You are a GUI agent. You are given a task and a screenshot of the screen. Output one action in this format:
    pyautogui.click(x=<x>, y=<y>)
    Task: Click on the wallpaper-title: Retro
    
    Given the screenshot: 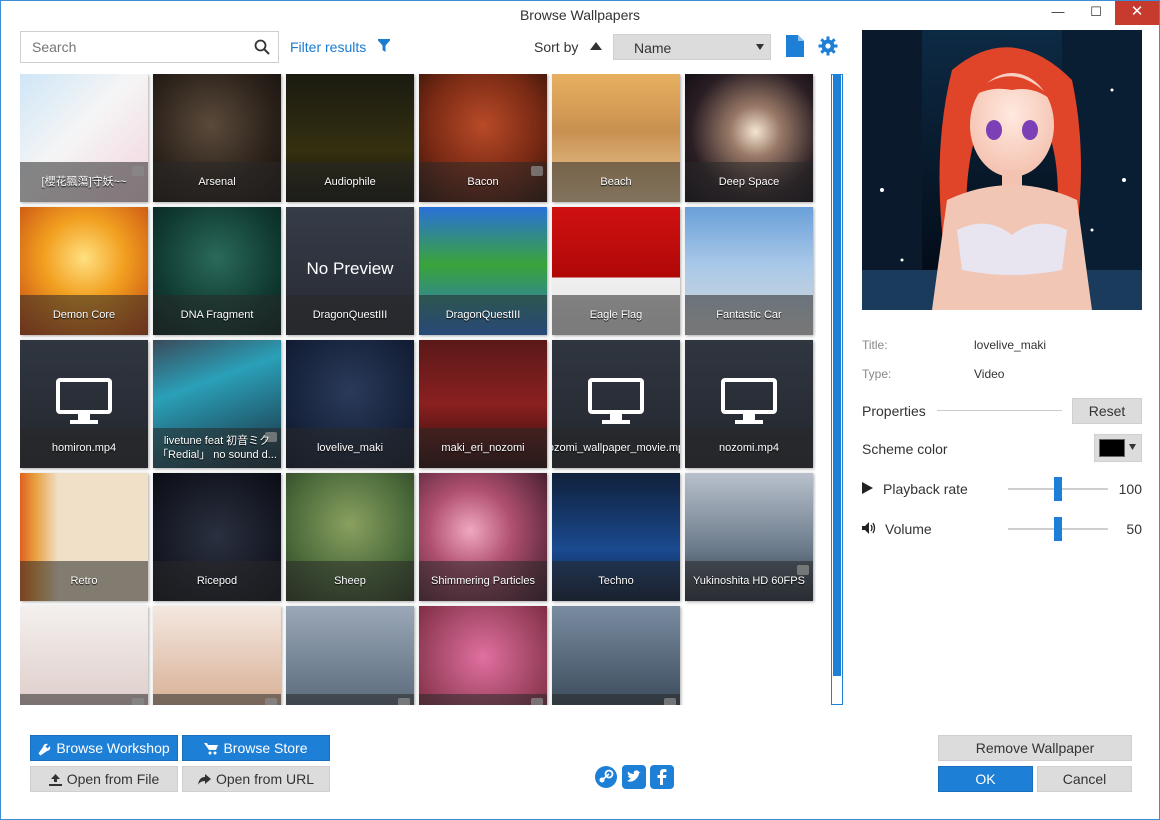 What is the action you would take?
    pyautogui.click(x=84, y=581)
    